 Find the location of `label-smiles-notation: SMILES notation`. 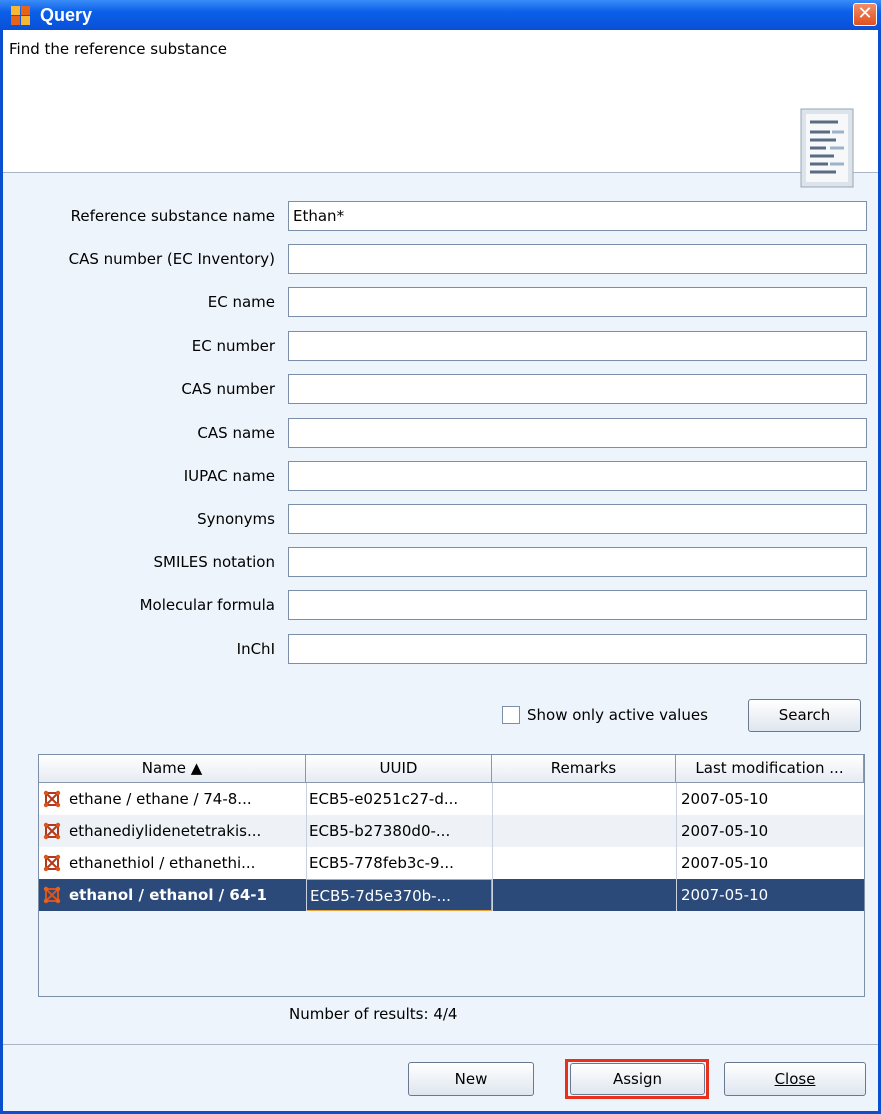

label-smiles-notation: SMILES notation is located at coordinates (214, 562).